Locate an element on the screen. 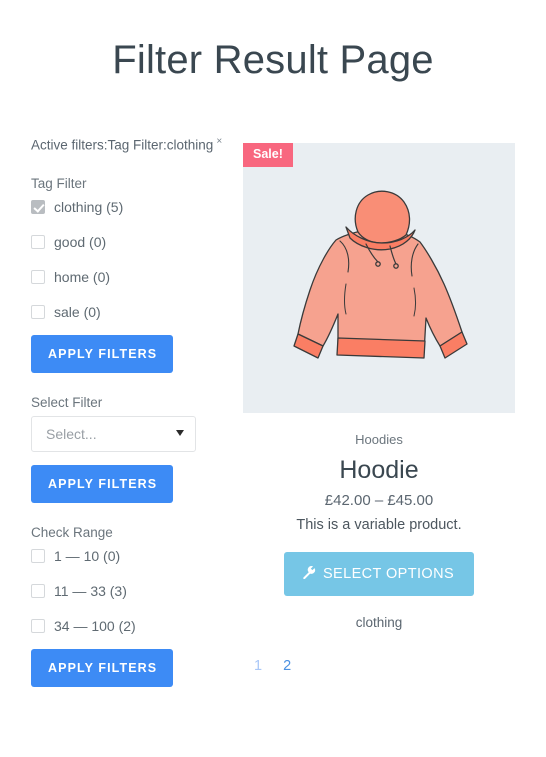 The height and width of the screenshot is (757, 546). select-options-button: SELECT OPTIONS is located at coordinates (379, 574).